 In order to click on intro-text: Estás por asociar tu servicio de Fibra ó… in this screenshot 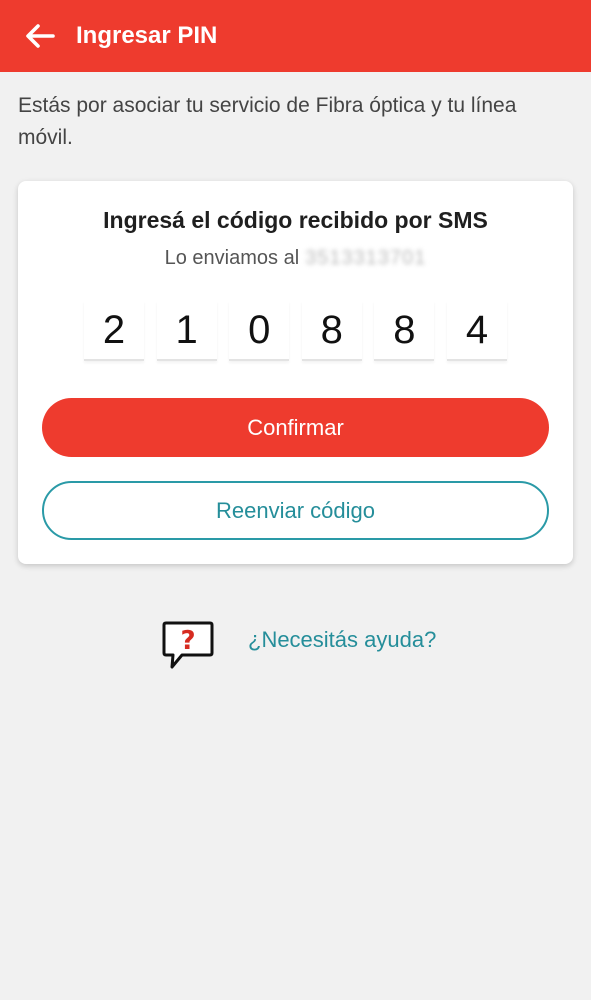, I will do `click(267, 121)`.